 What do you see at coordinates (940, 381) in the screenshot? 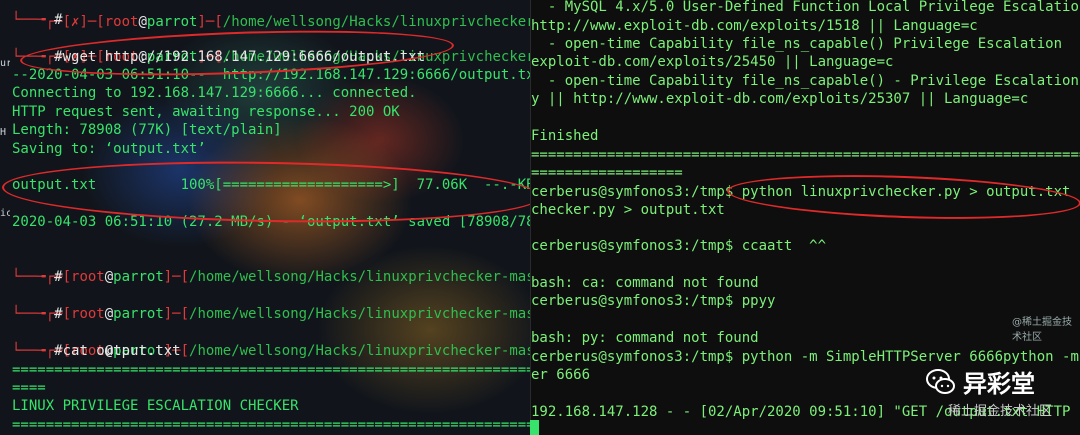
I see `wechat-icon` at bounding box center [940, 381].